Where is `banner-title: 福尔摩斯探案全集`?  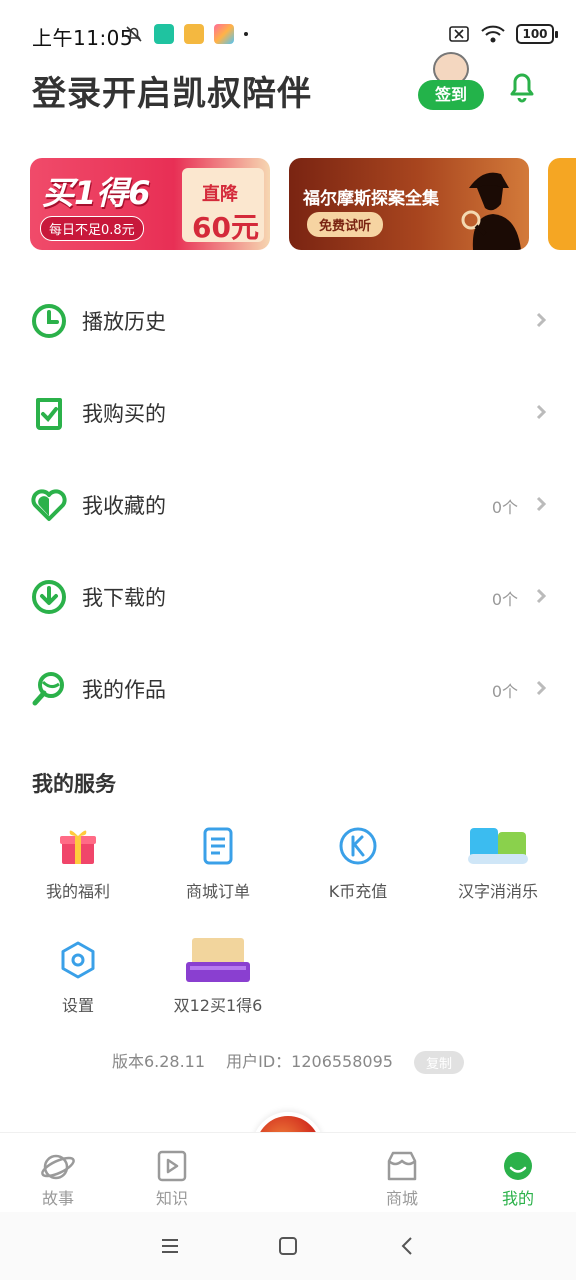
banner-title: 福尔摩斯探案全集 is located at coordinates (371, 199).